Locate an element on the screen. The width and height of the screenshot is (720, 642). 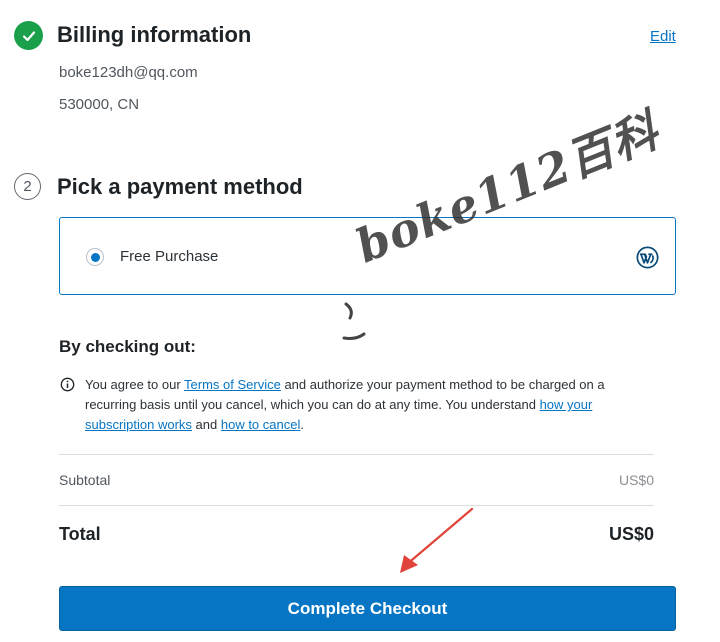
complete-checkout-button: Complete Checkout is located at coordinates (367, 608).